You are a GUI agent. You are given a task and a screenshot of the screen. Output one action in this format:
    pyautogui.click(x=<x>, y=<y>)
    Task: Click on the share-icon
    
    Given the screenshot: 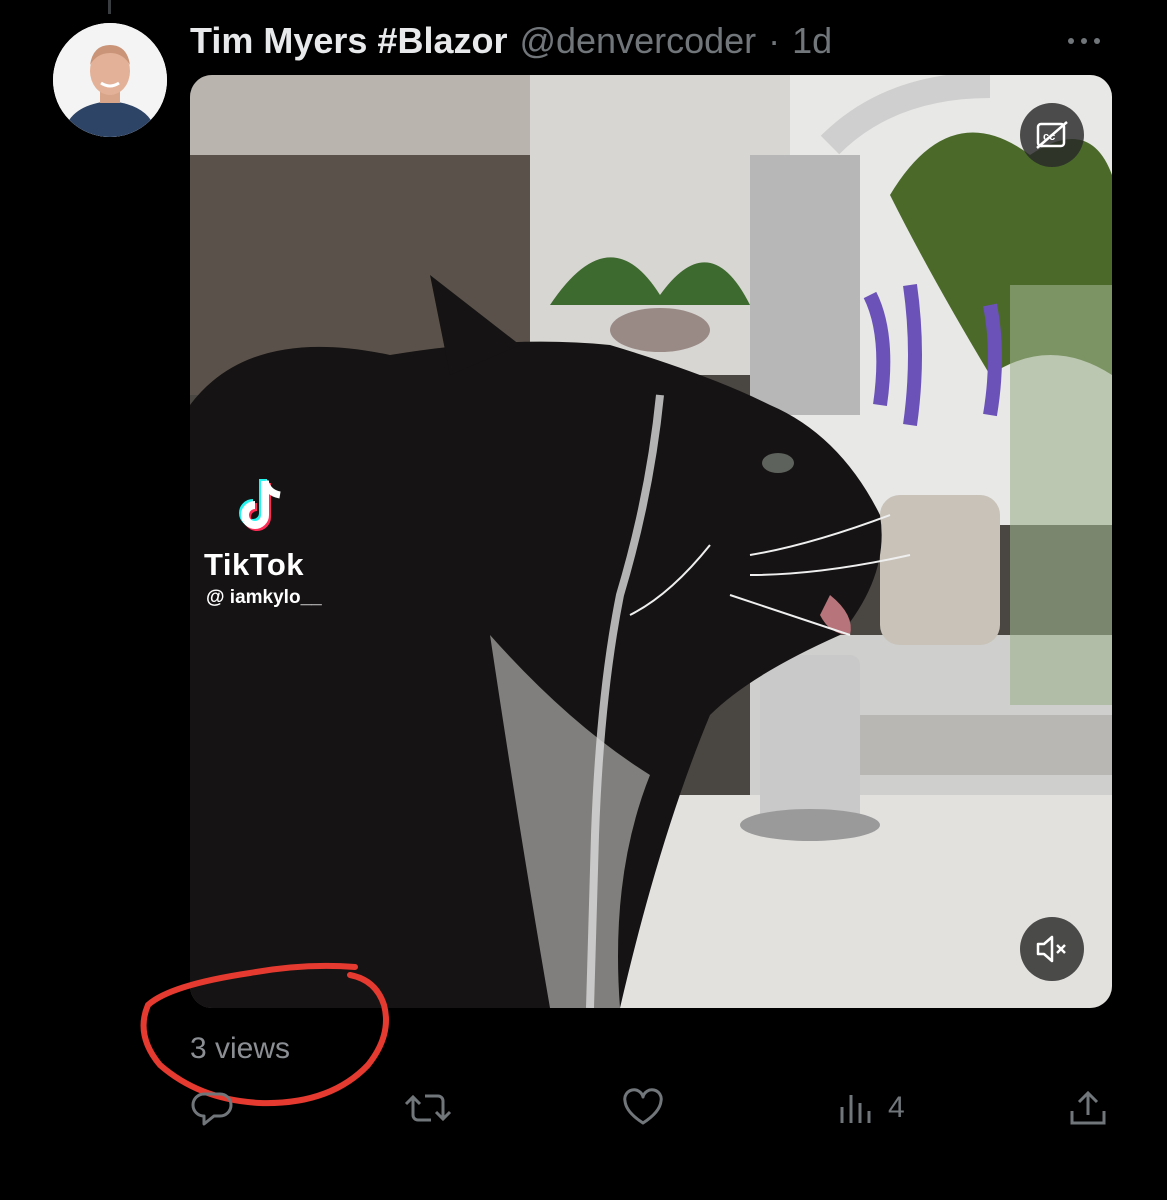 What is the action you would take?
    pyautogui.click(x=1088, y=1107)
    